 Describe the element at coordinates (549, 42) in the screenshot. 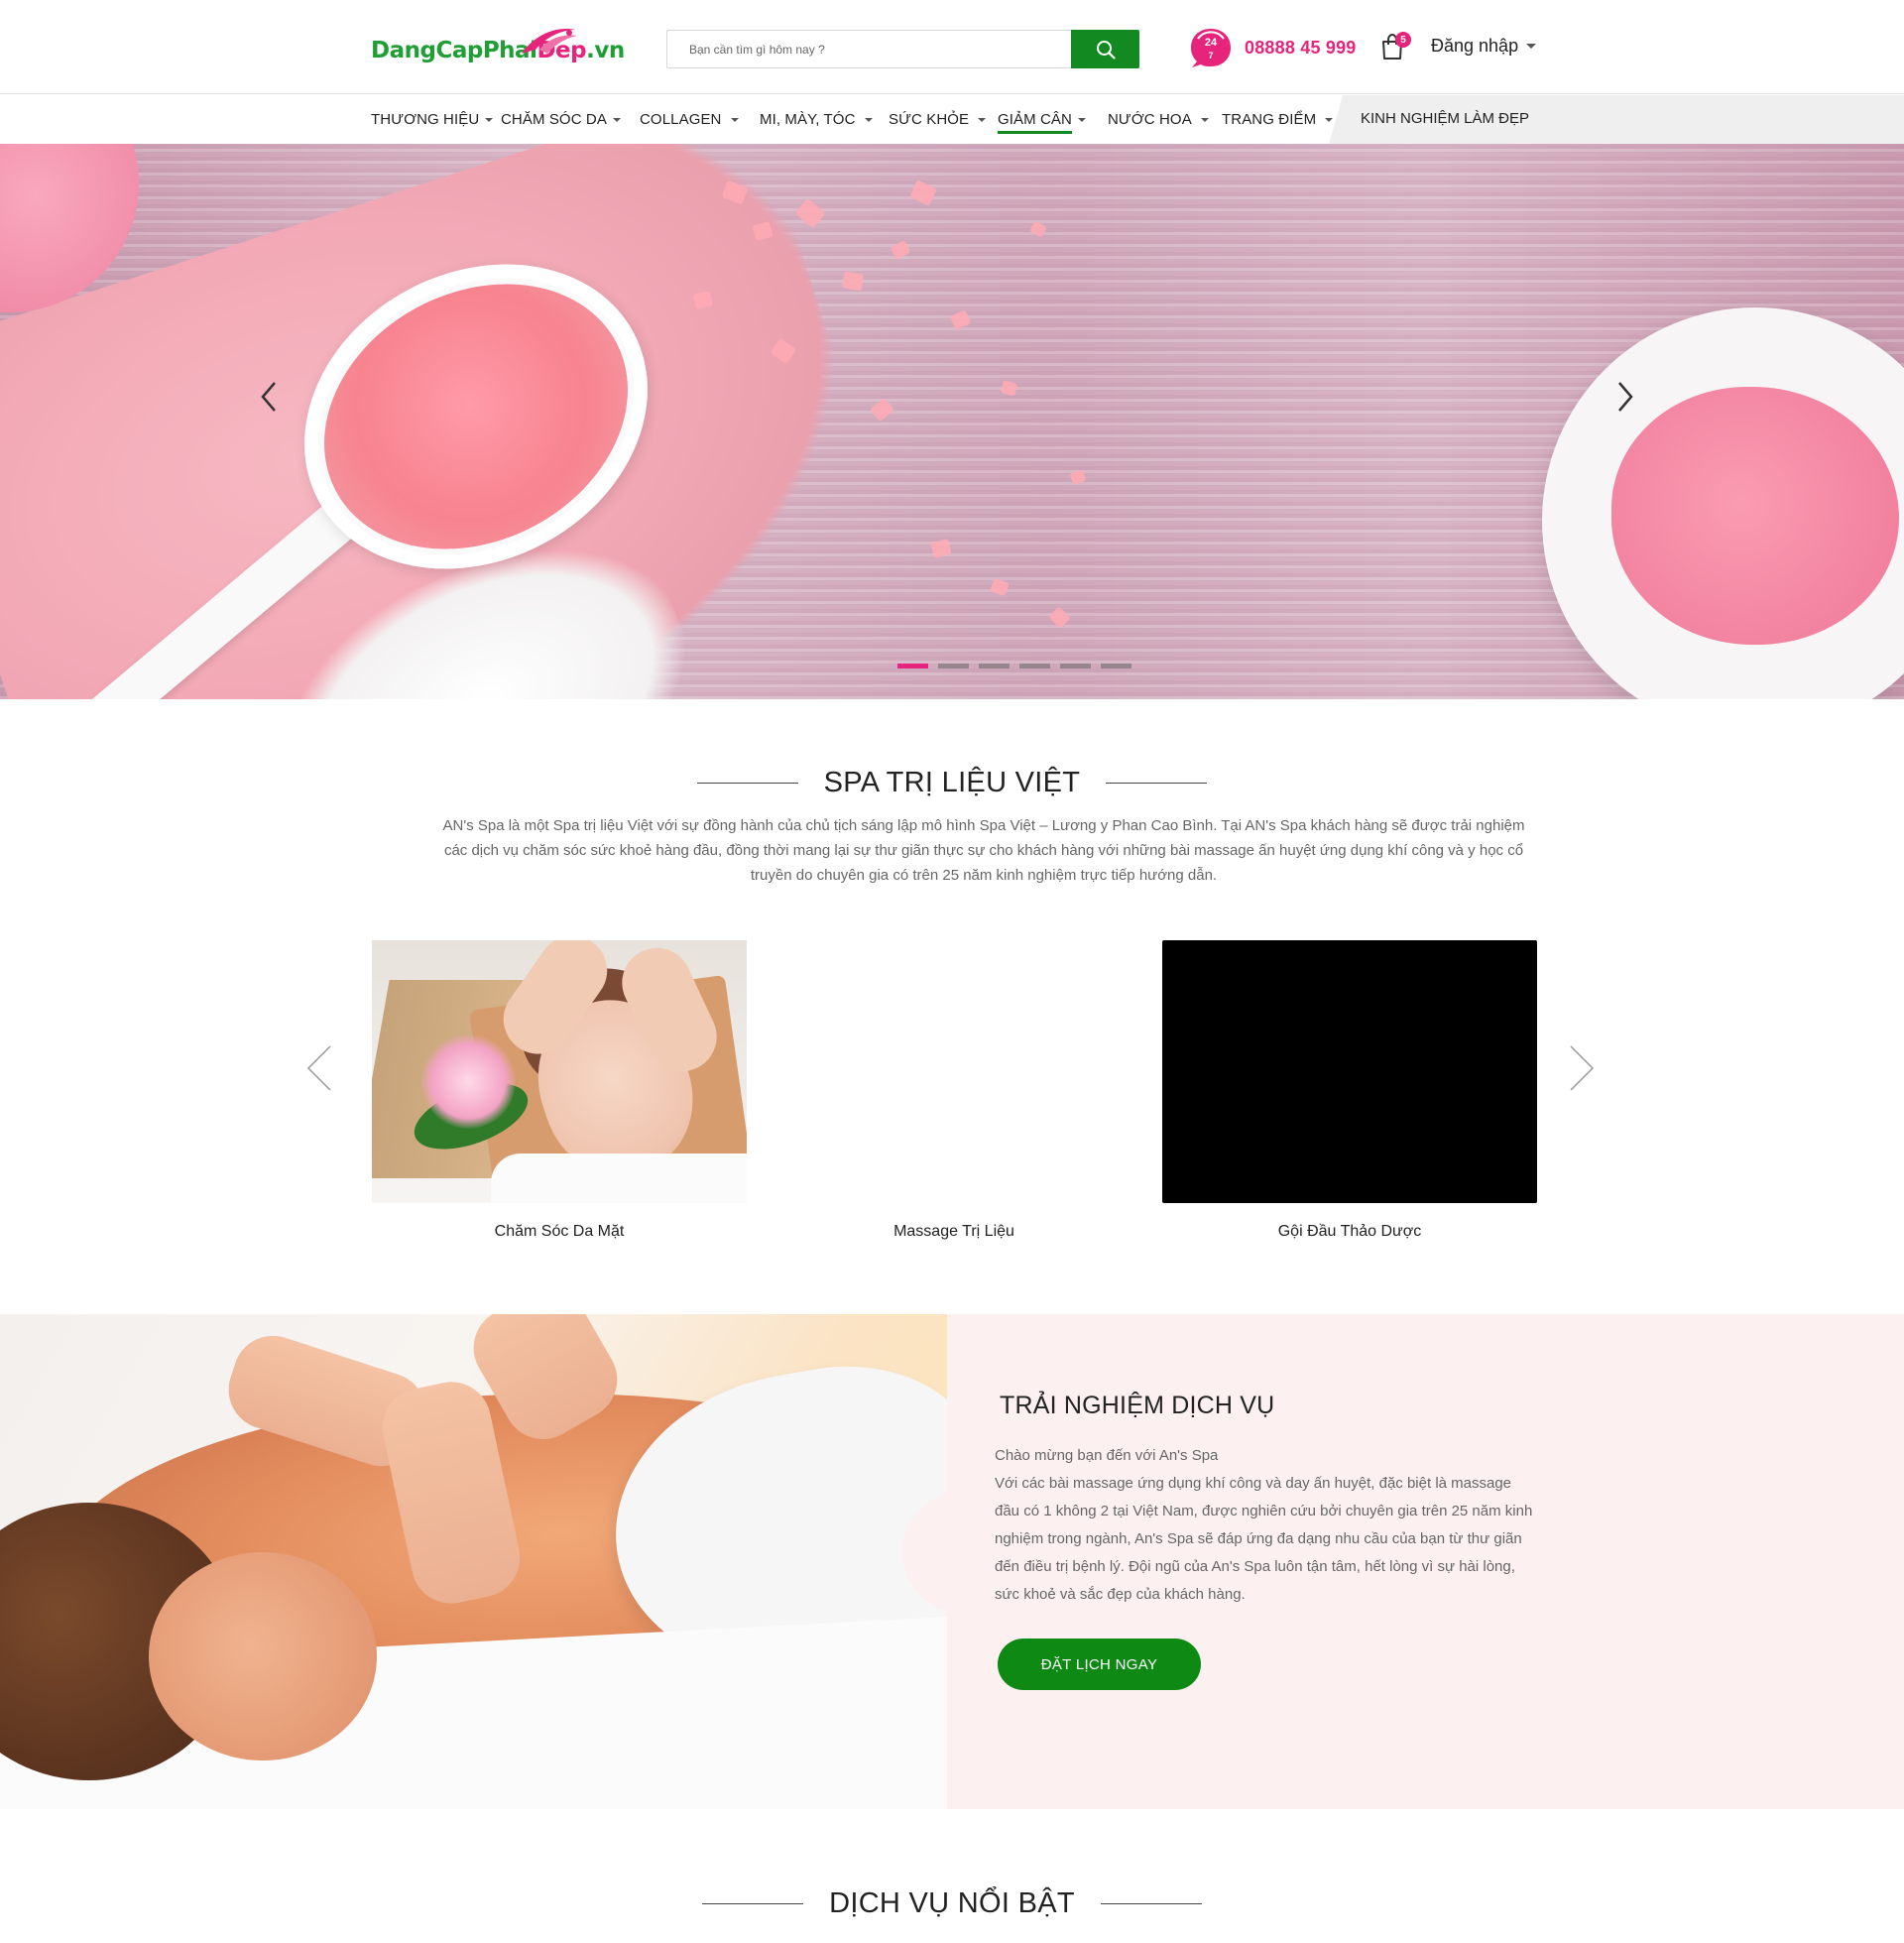

I see `logo-swoosh-icon` at that location.